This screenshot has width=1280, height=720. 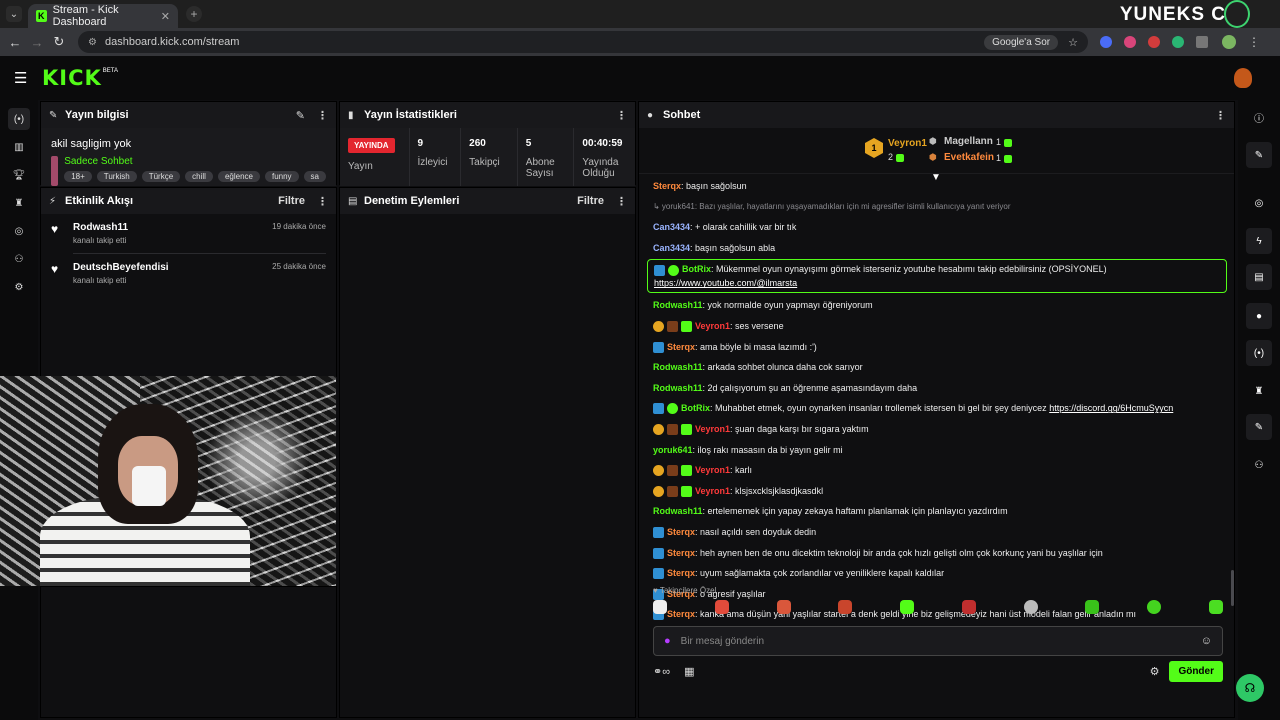 What do you see at coordinates (15, 42) in the screenshot?
I see `back-icon: ←` at bounding box center [15, 42].